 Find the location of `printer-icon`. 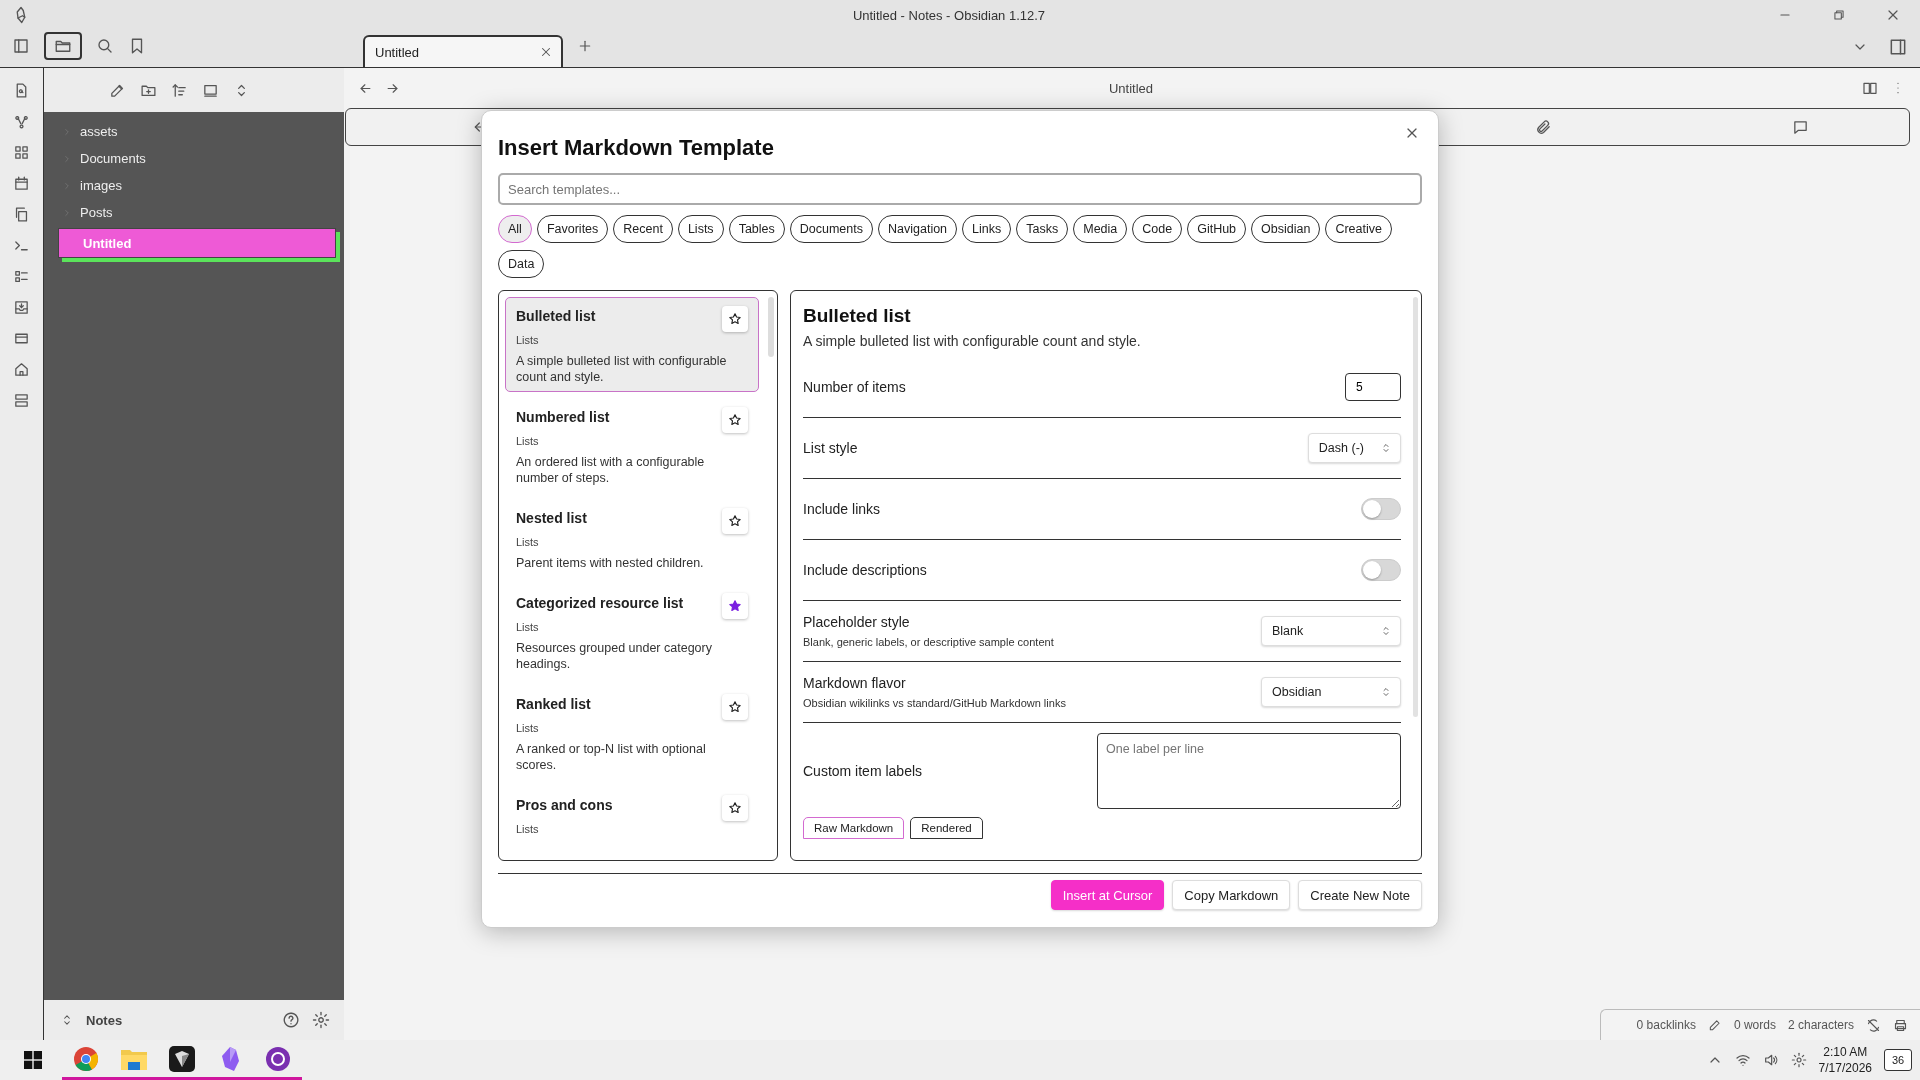

printer-icon is located at coordinates (1900, 1025).